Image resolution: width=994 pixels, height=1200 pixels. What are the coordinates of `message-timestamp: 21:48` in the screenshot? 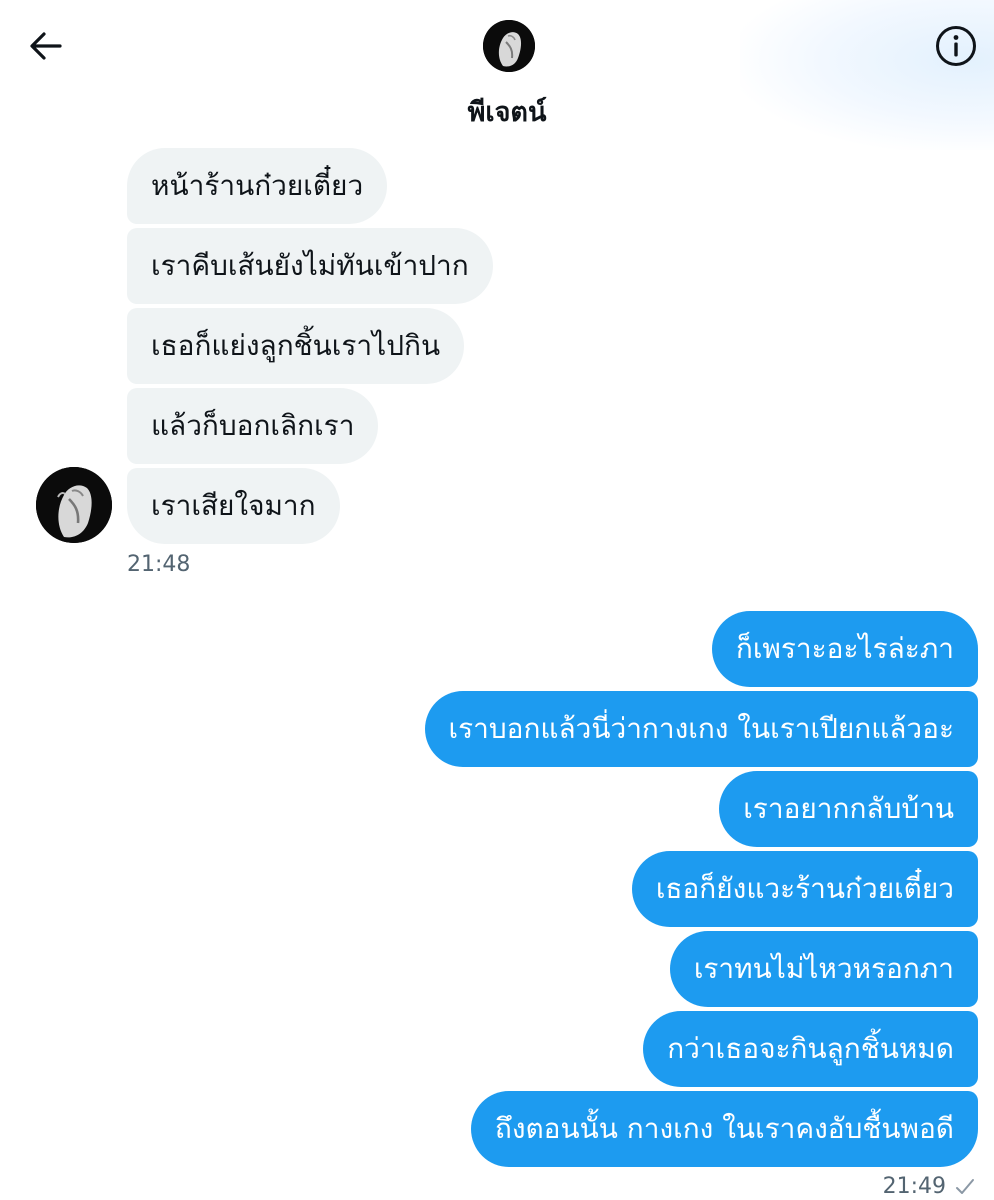 It's located at (159, 564).